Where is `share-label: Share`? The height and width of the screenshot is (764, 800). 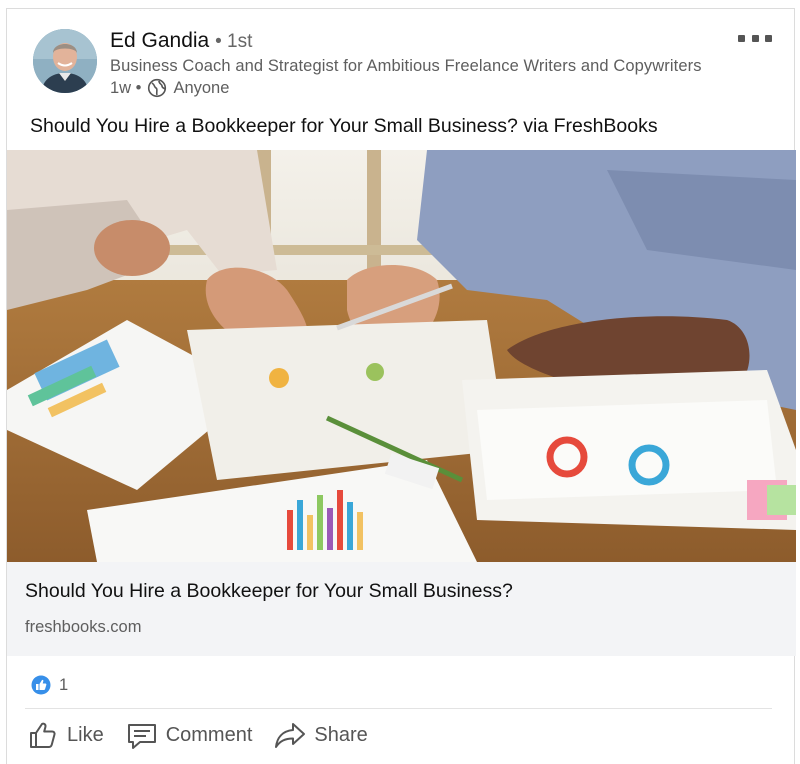 share-label: Share is located at coordinates (341, 734).